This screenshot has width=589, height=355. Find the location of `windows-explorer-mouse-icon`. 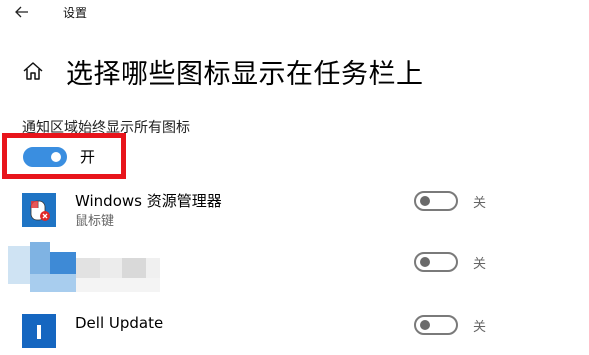

windows-explorer-mouse-icon is located at coordinates (39, 210).